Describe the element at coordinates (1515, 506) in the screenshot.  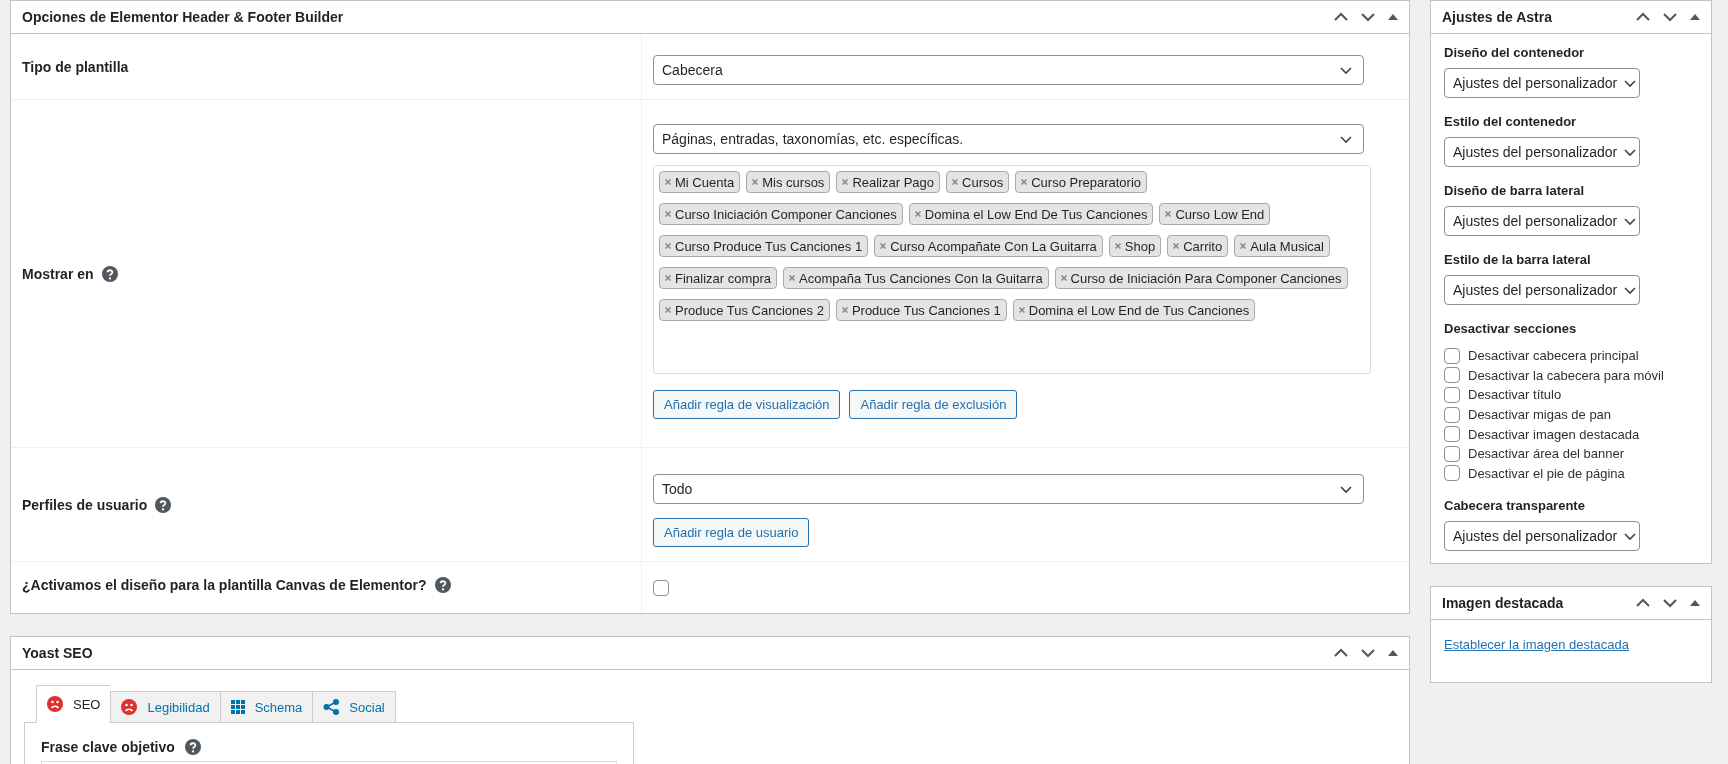
I see `field-label: Cabecera transparente` at that location.